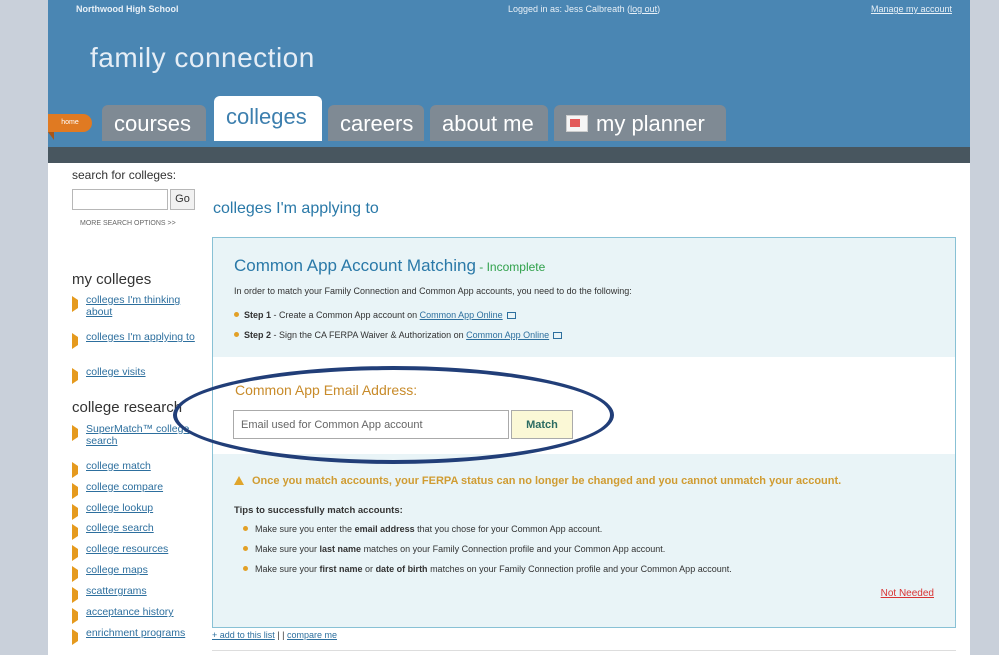  What do you see at coordinates (318, 510) in the screenshot?
I see `tips-heading: Tips to successfully match accounts:` at bounding box center [318, 510].